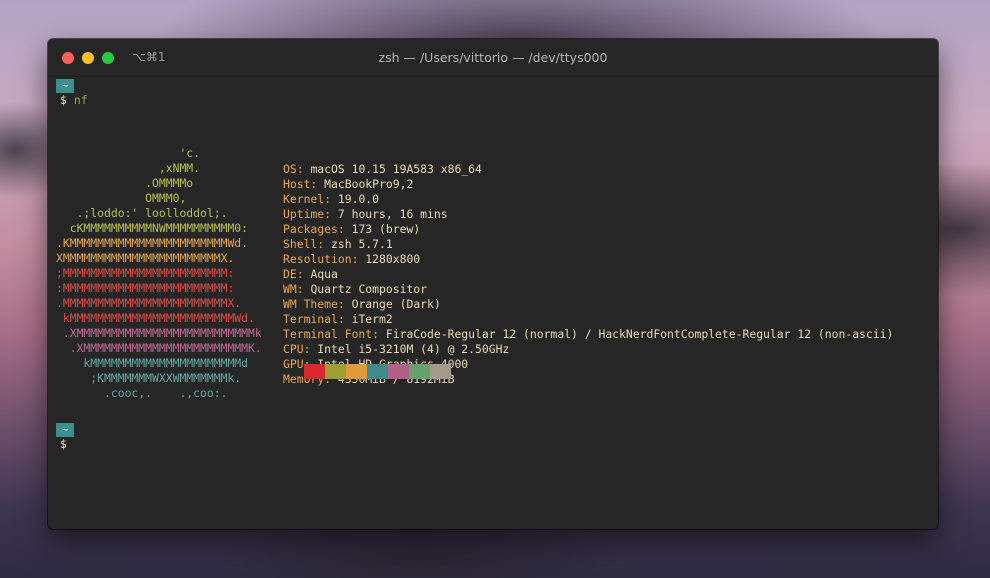 This screenshot has width=990, height=578. I want to click on info-key: WM:, so click(293, 289).